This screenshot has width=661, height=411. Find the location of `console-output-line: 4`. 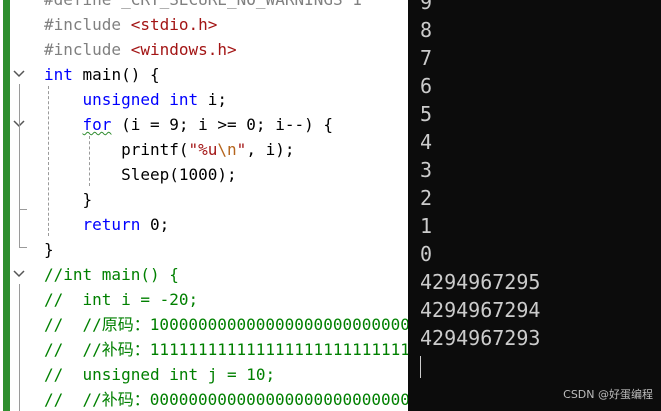

console-output-line: 4 is located at coordinates (426, 142).